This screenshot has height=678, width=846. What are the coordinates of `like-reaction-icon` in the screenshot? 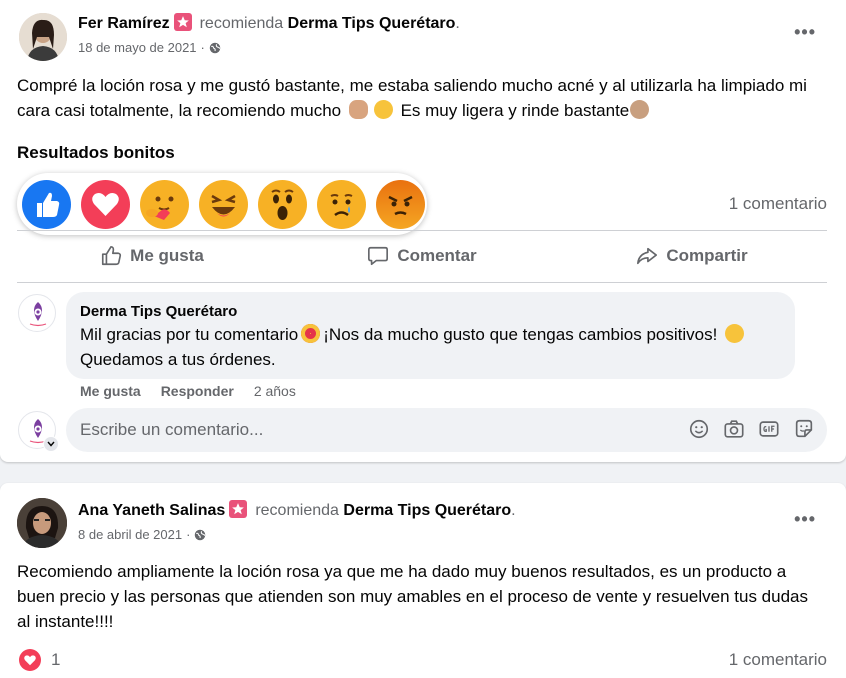 It's located at (46, 204).